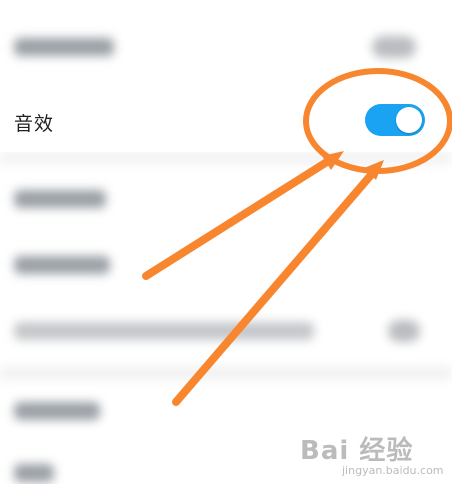 The image size is (452, 484). Describe the element at coordinates (393, 470) in the screenshot. I see `watermark-url: jingyan.baidu.com` at that location.